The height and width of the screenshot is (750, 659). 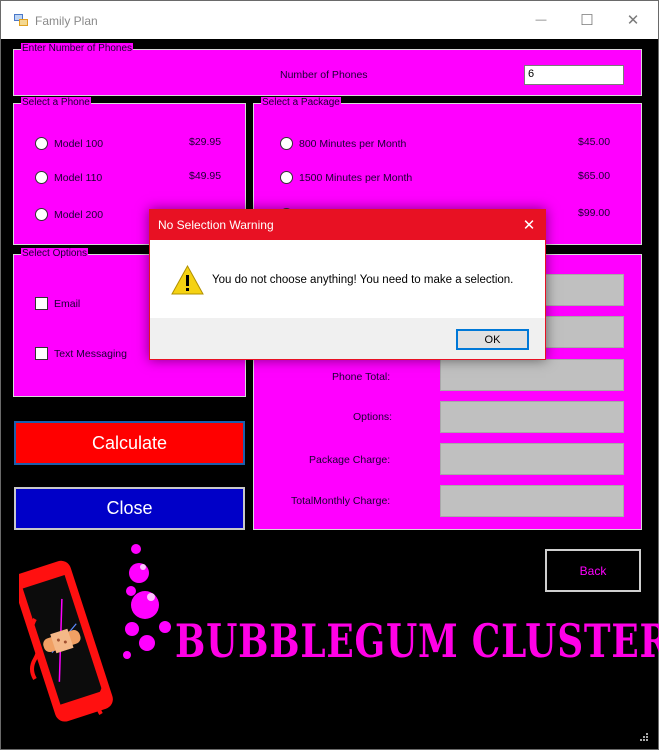 I want to click on app-icon, so click(x=21, y=20).